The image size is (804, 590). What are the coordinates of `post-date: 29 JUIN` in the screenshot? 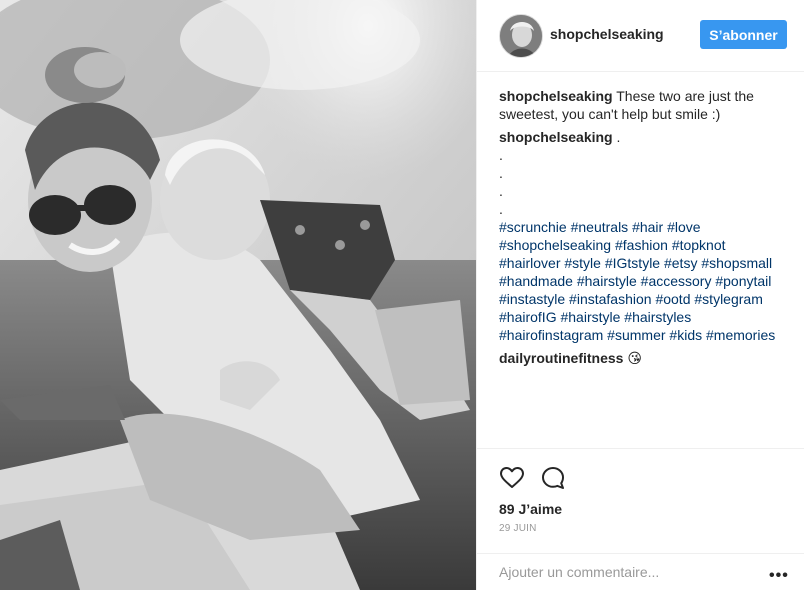 It's located at (518, 528).